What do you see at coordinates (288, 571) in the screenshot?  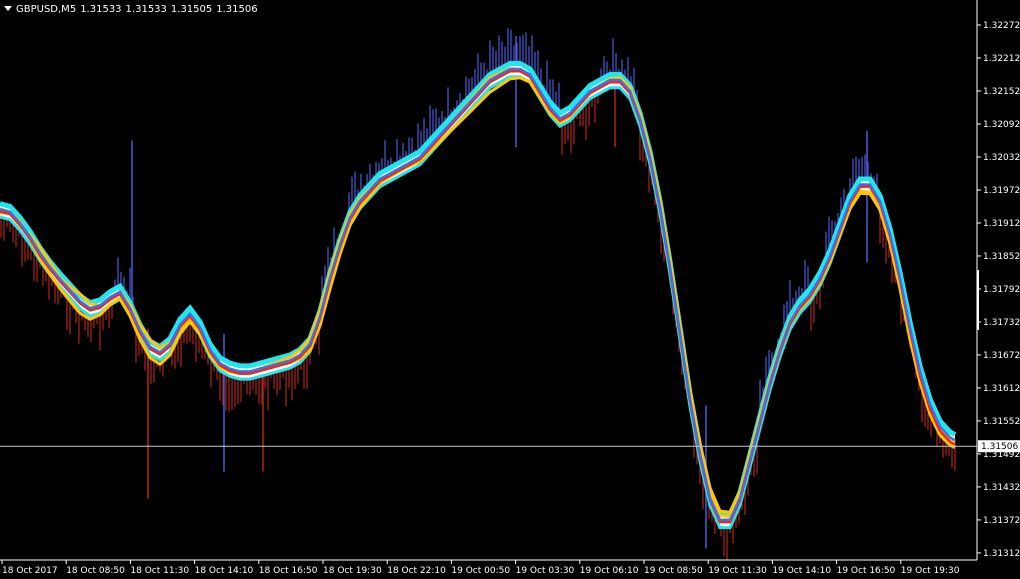 I see `x-tick-label: 18 Oct 16:50` at bounding box center [288, 571].